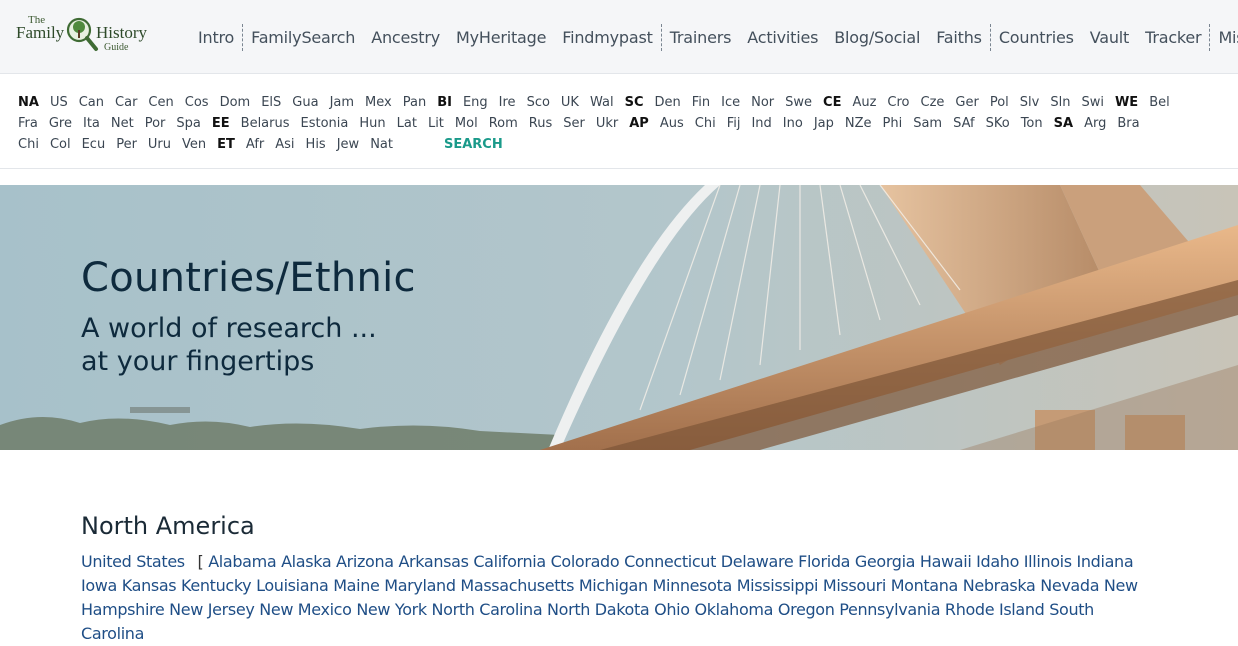 Image resolution: width=1238 pixels, height=646 pixels. What do you see at coordinates (964, 123) in the screenshot?
I see `country-code-link-saf: SAf` at bounding box center [964, 123].